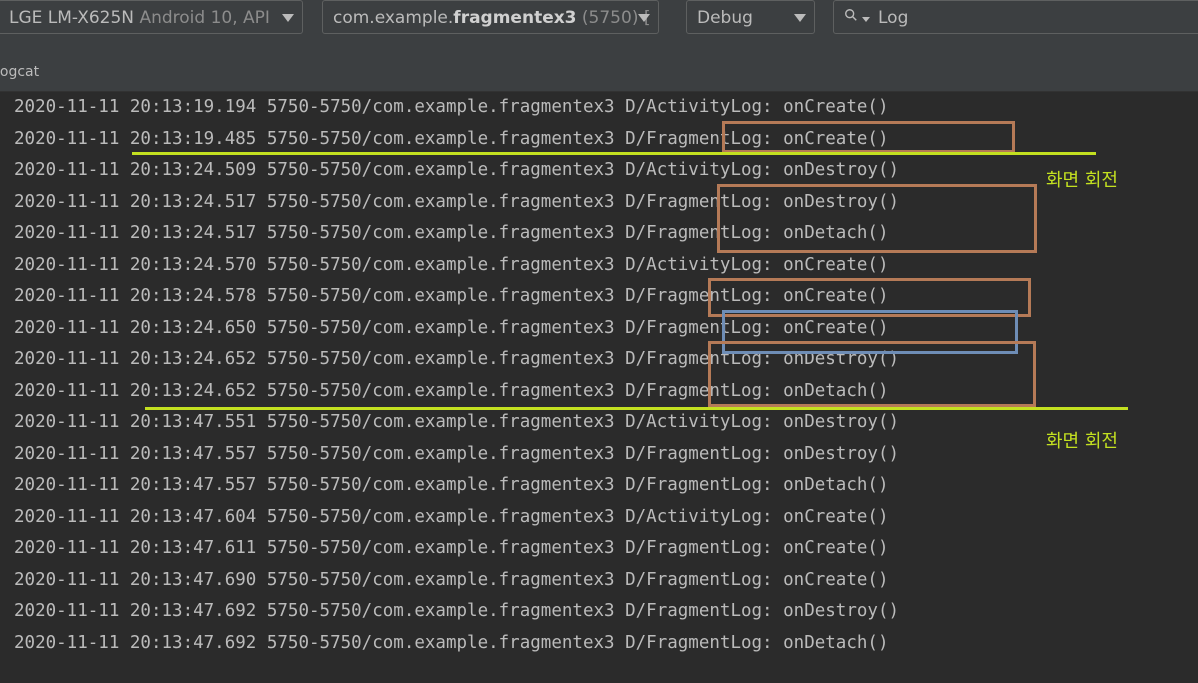 The image size is (1198, 683). Describe the element at coordinates (599, 71) in the screenshot. I see `logcat-panel-header: logcat` at that location.